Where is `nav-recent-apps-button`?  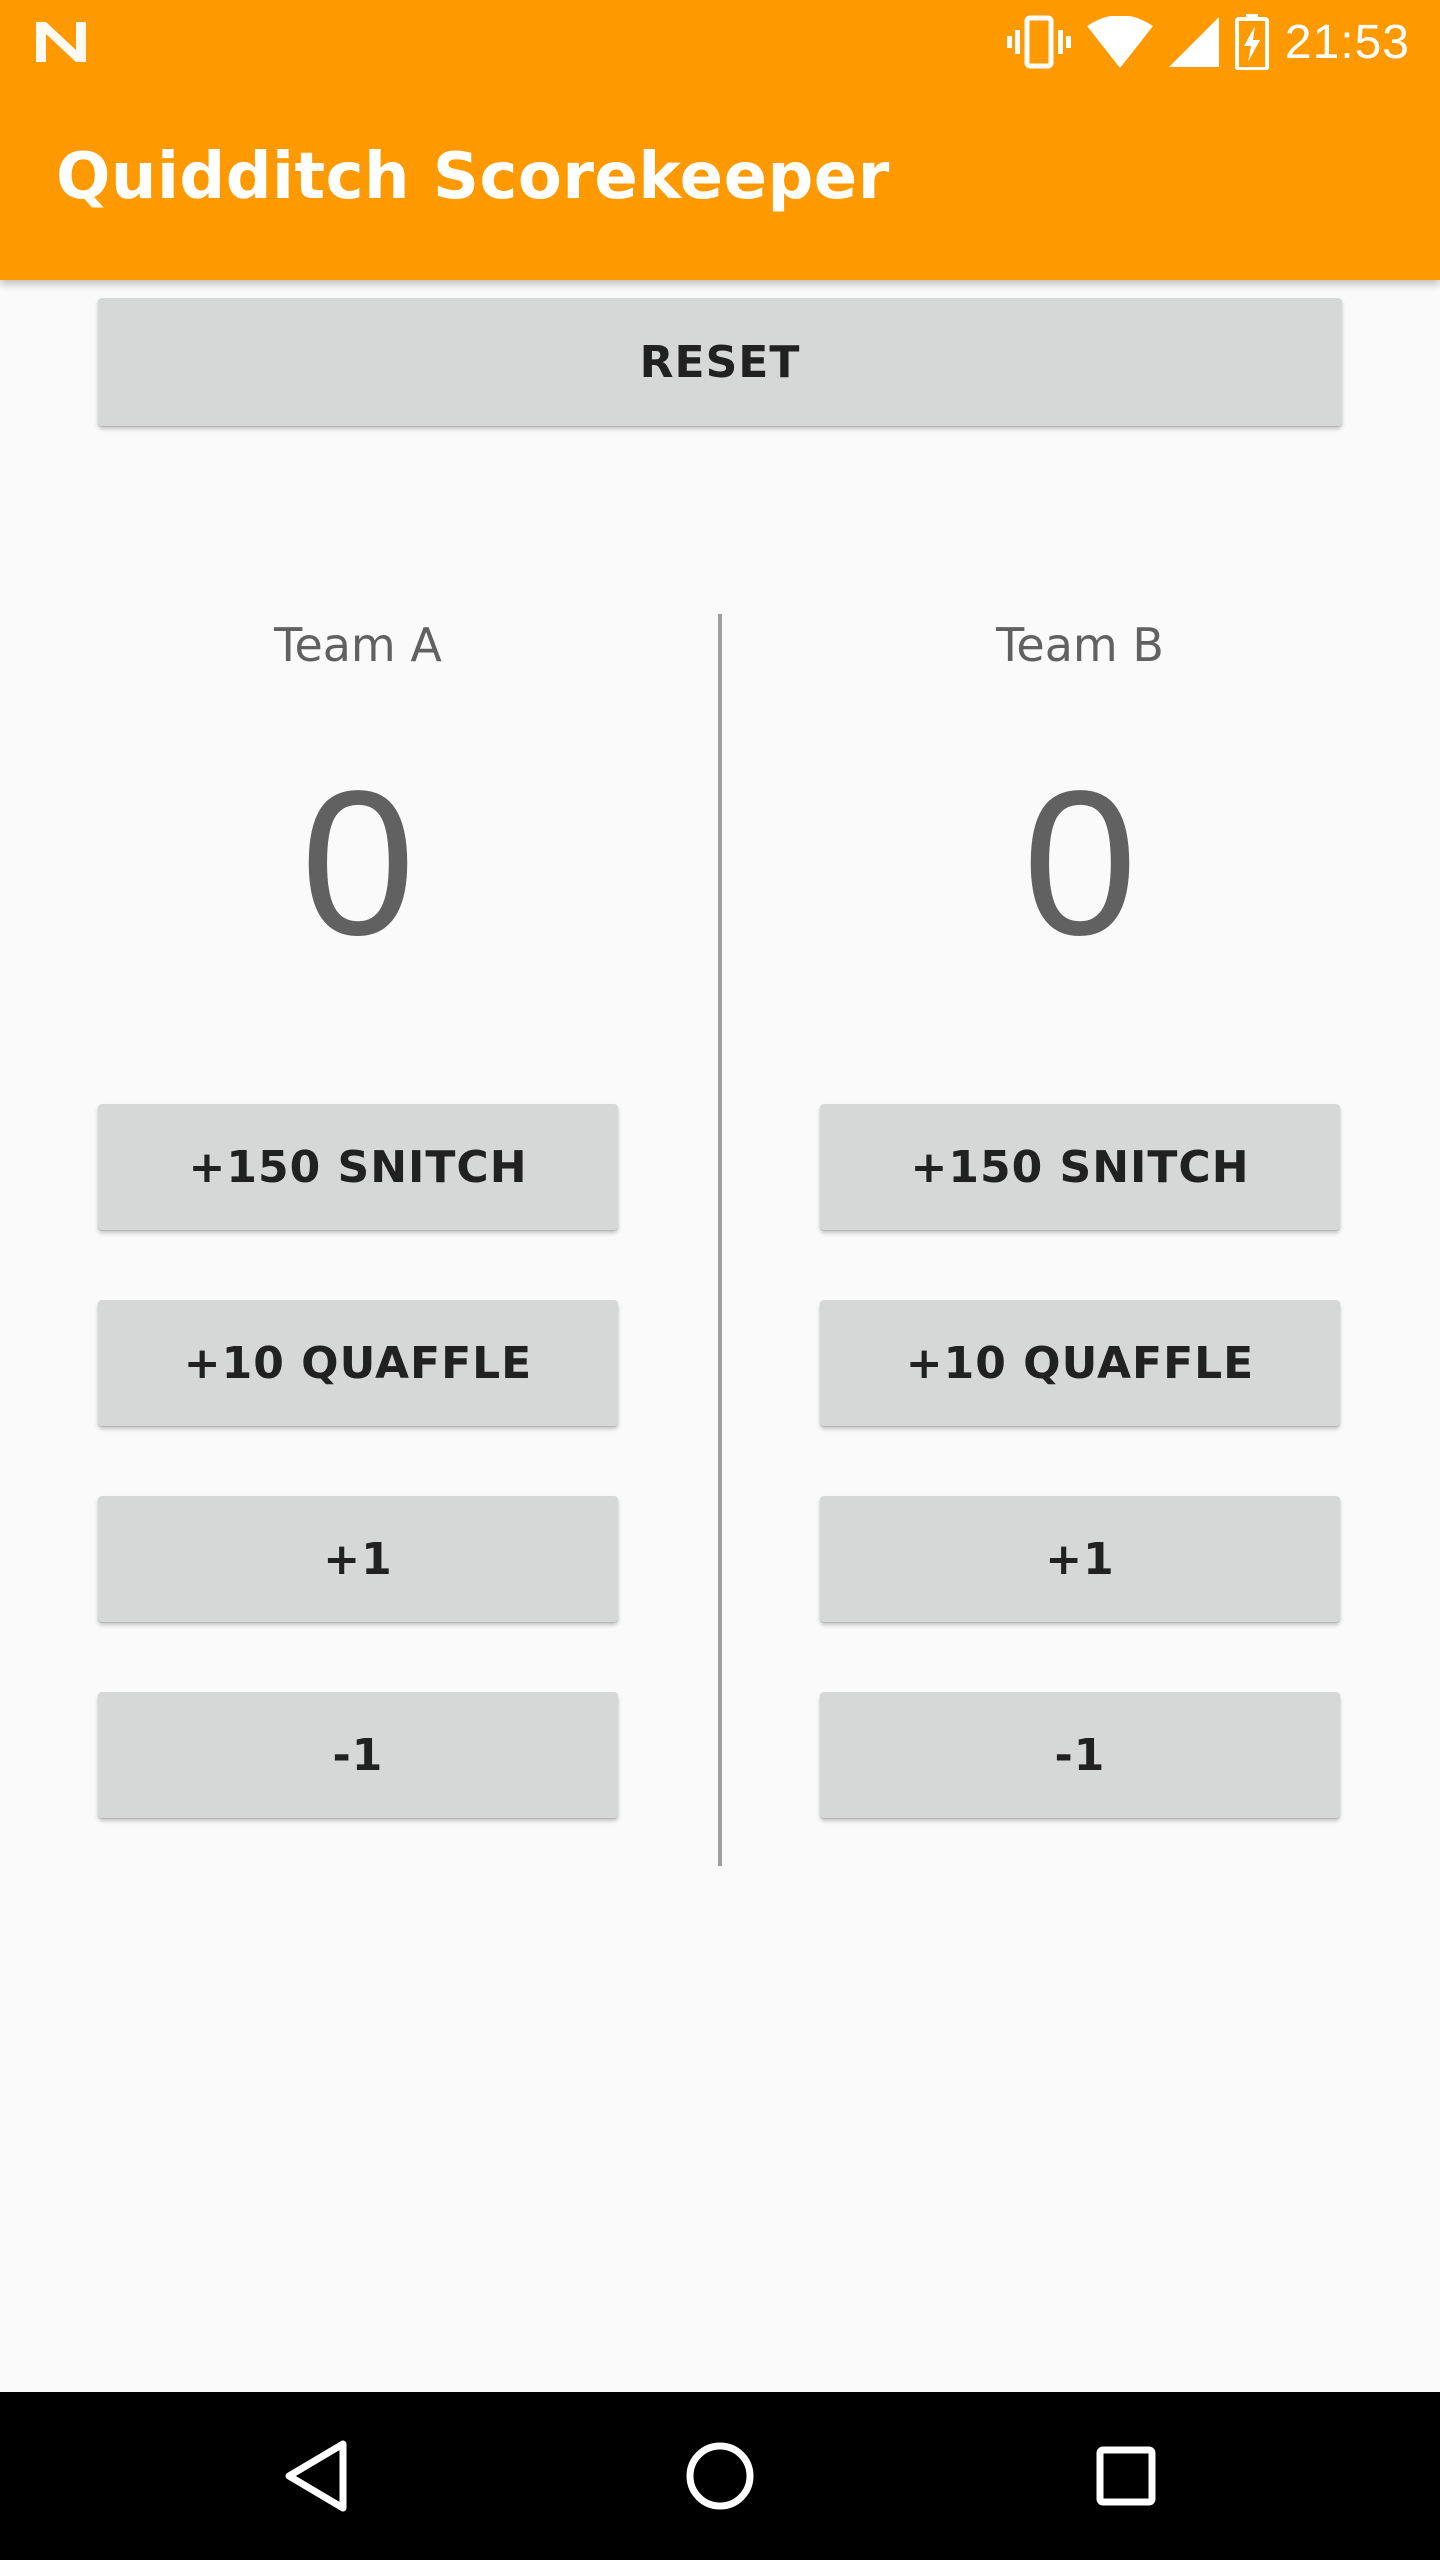 nav-recent-apps-button is located at coordinates (1126, 2476).